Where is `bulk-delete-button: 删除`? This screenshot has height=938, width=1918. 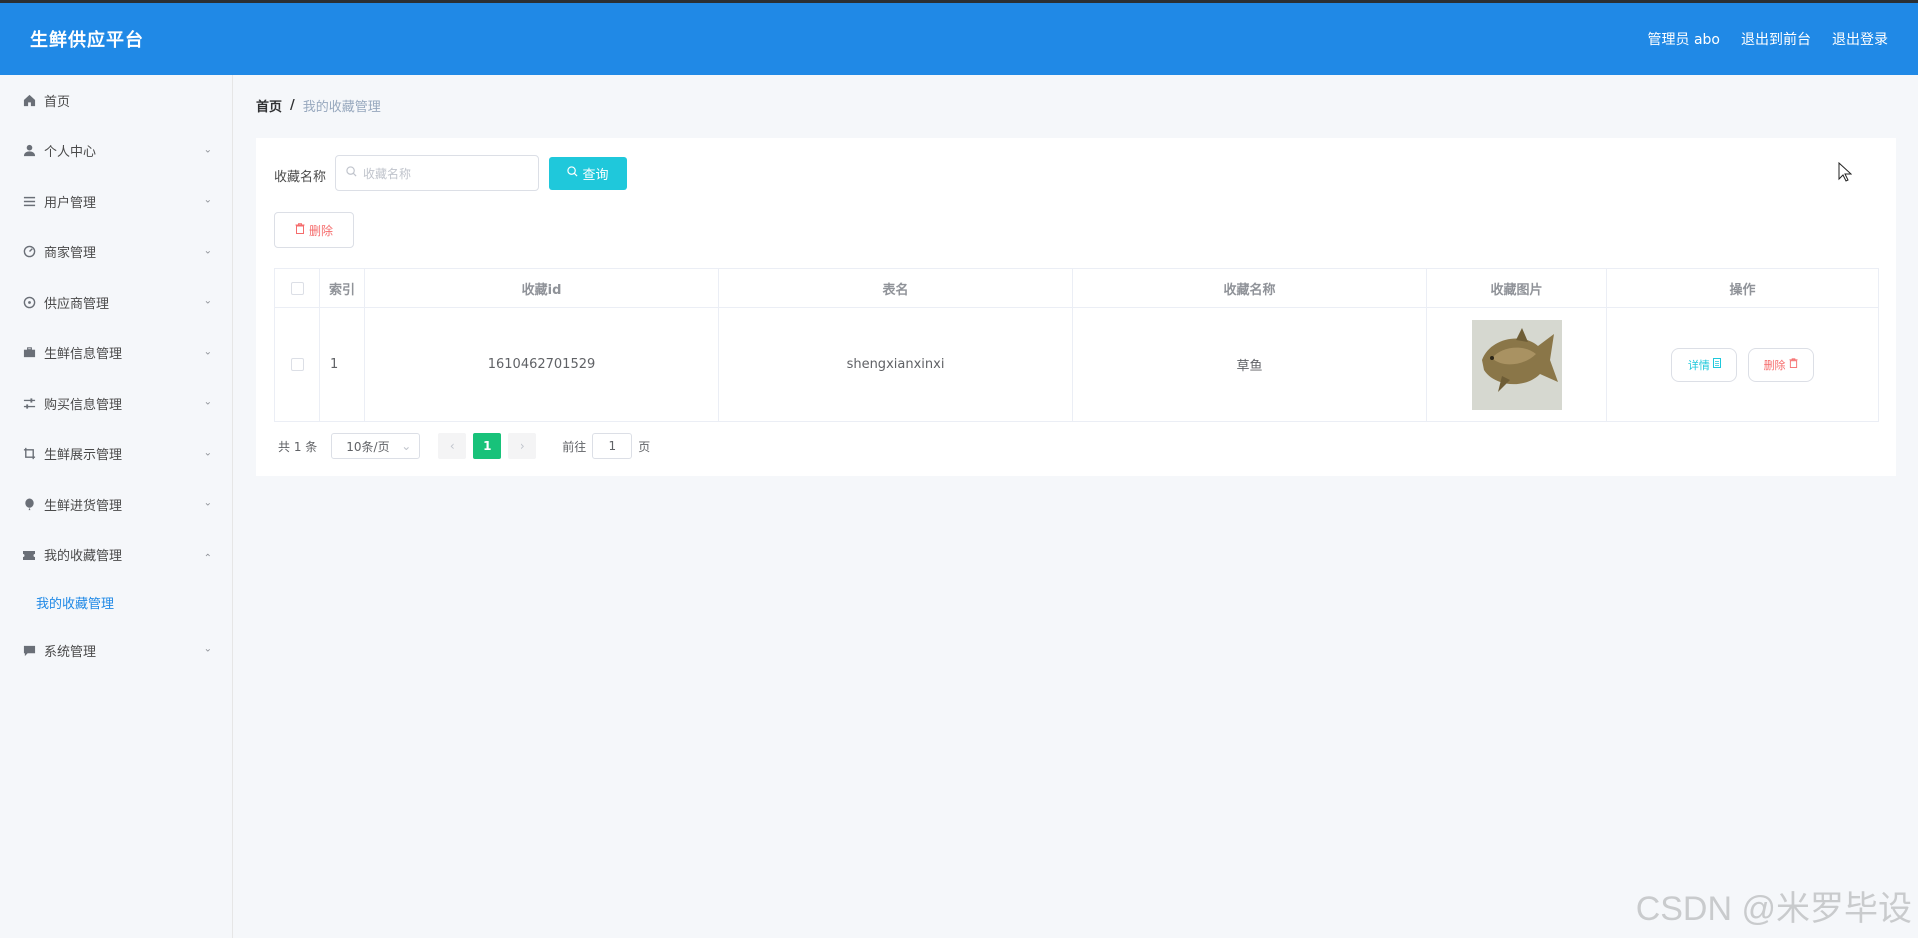 bulk-delete-button: 删除 is located at coordinates (314, 230).